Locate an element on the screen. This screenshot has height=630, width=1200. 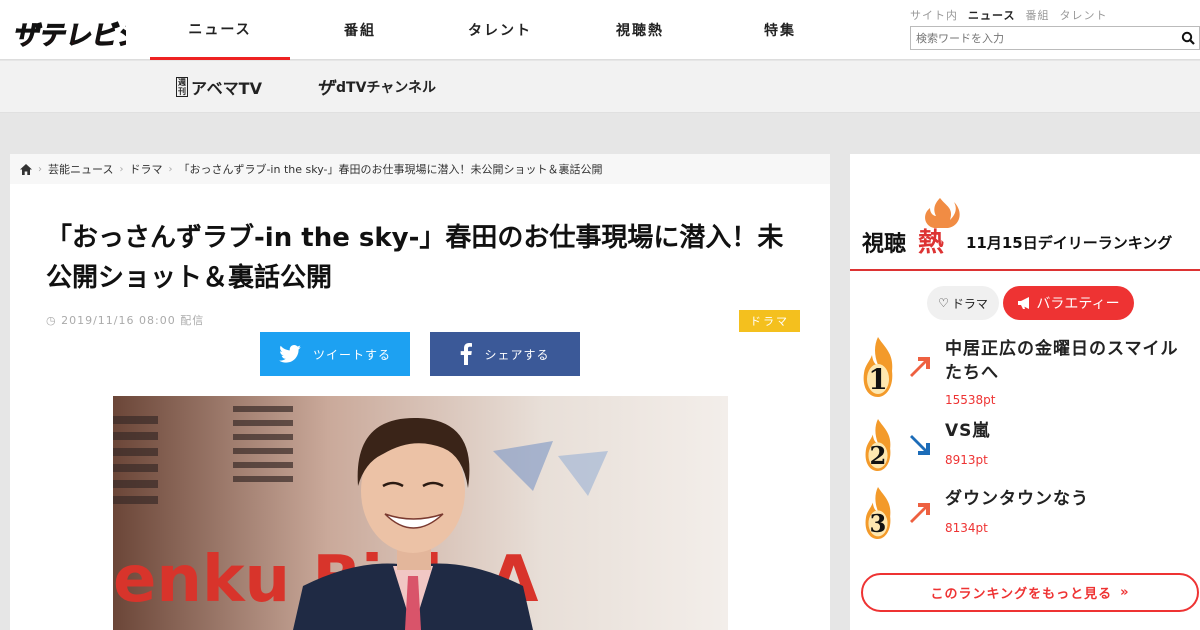
dtv-label: dTVチャンネル is located at coordinates (386, 88).